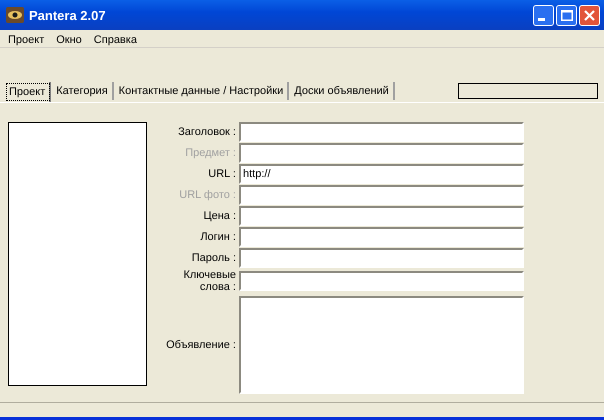 This screenshot has height=420, width=604. Describe the element at coordinates (209, 281) in the screenshot. I see `field-label: Ключевые слова :` at that location.